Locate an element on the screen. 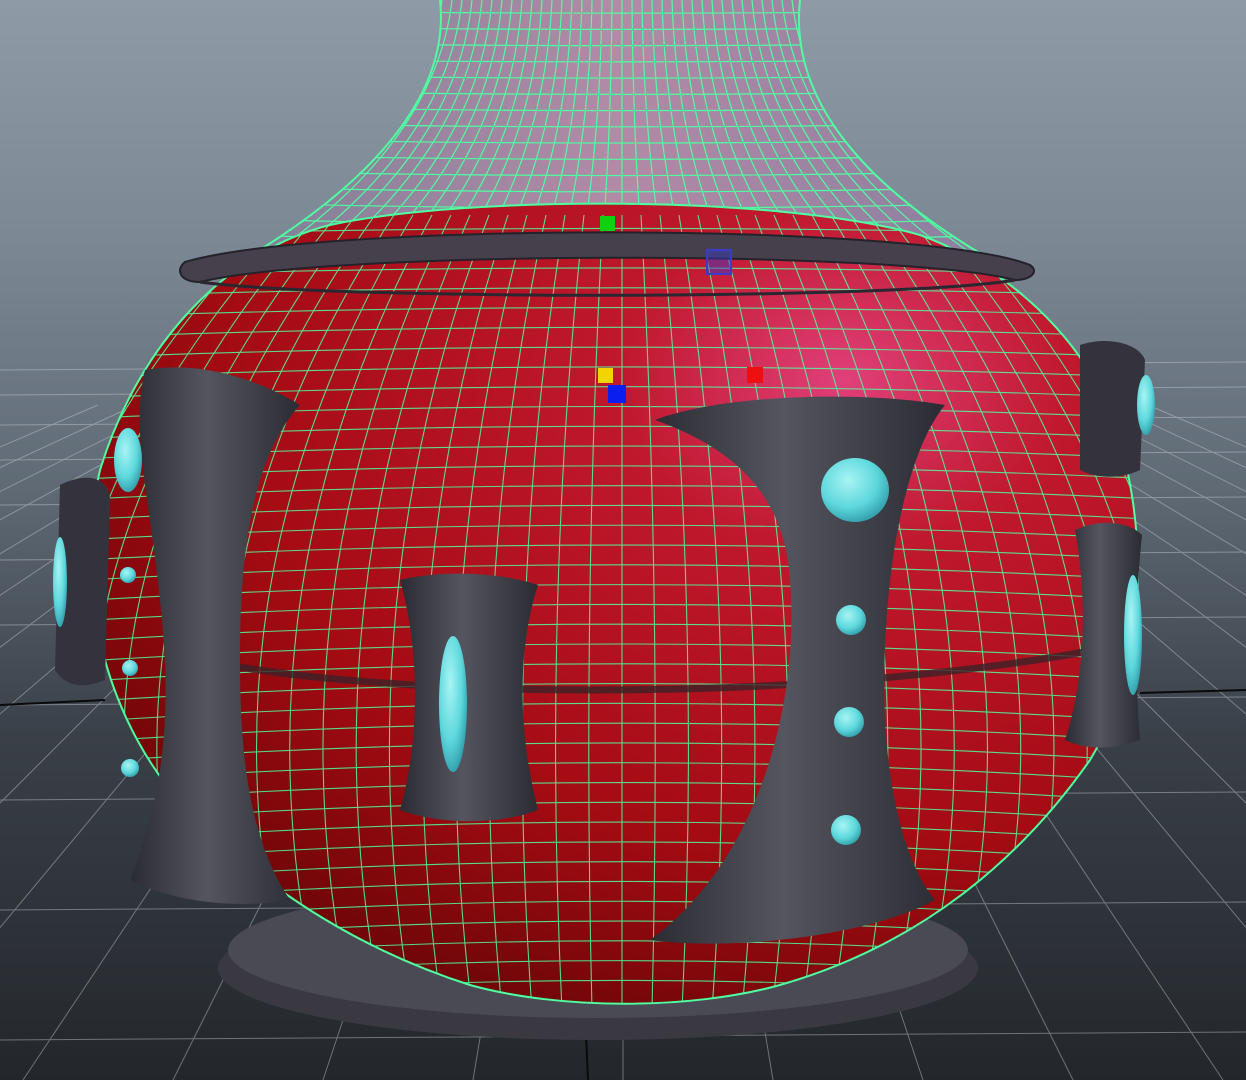  gem-right is located at coordinates (1133, 635).